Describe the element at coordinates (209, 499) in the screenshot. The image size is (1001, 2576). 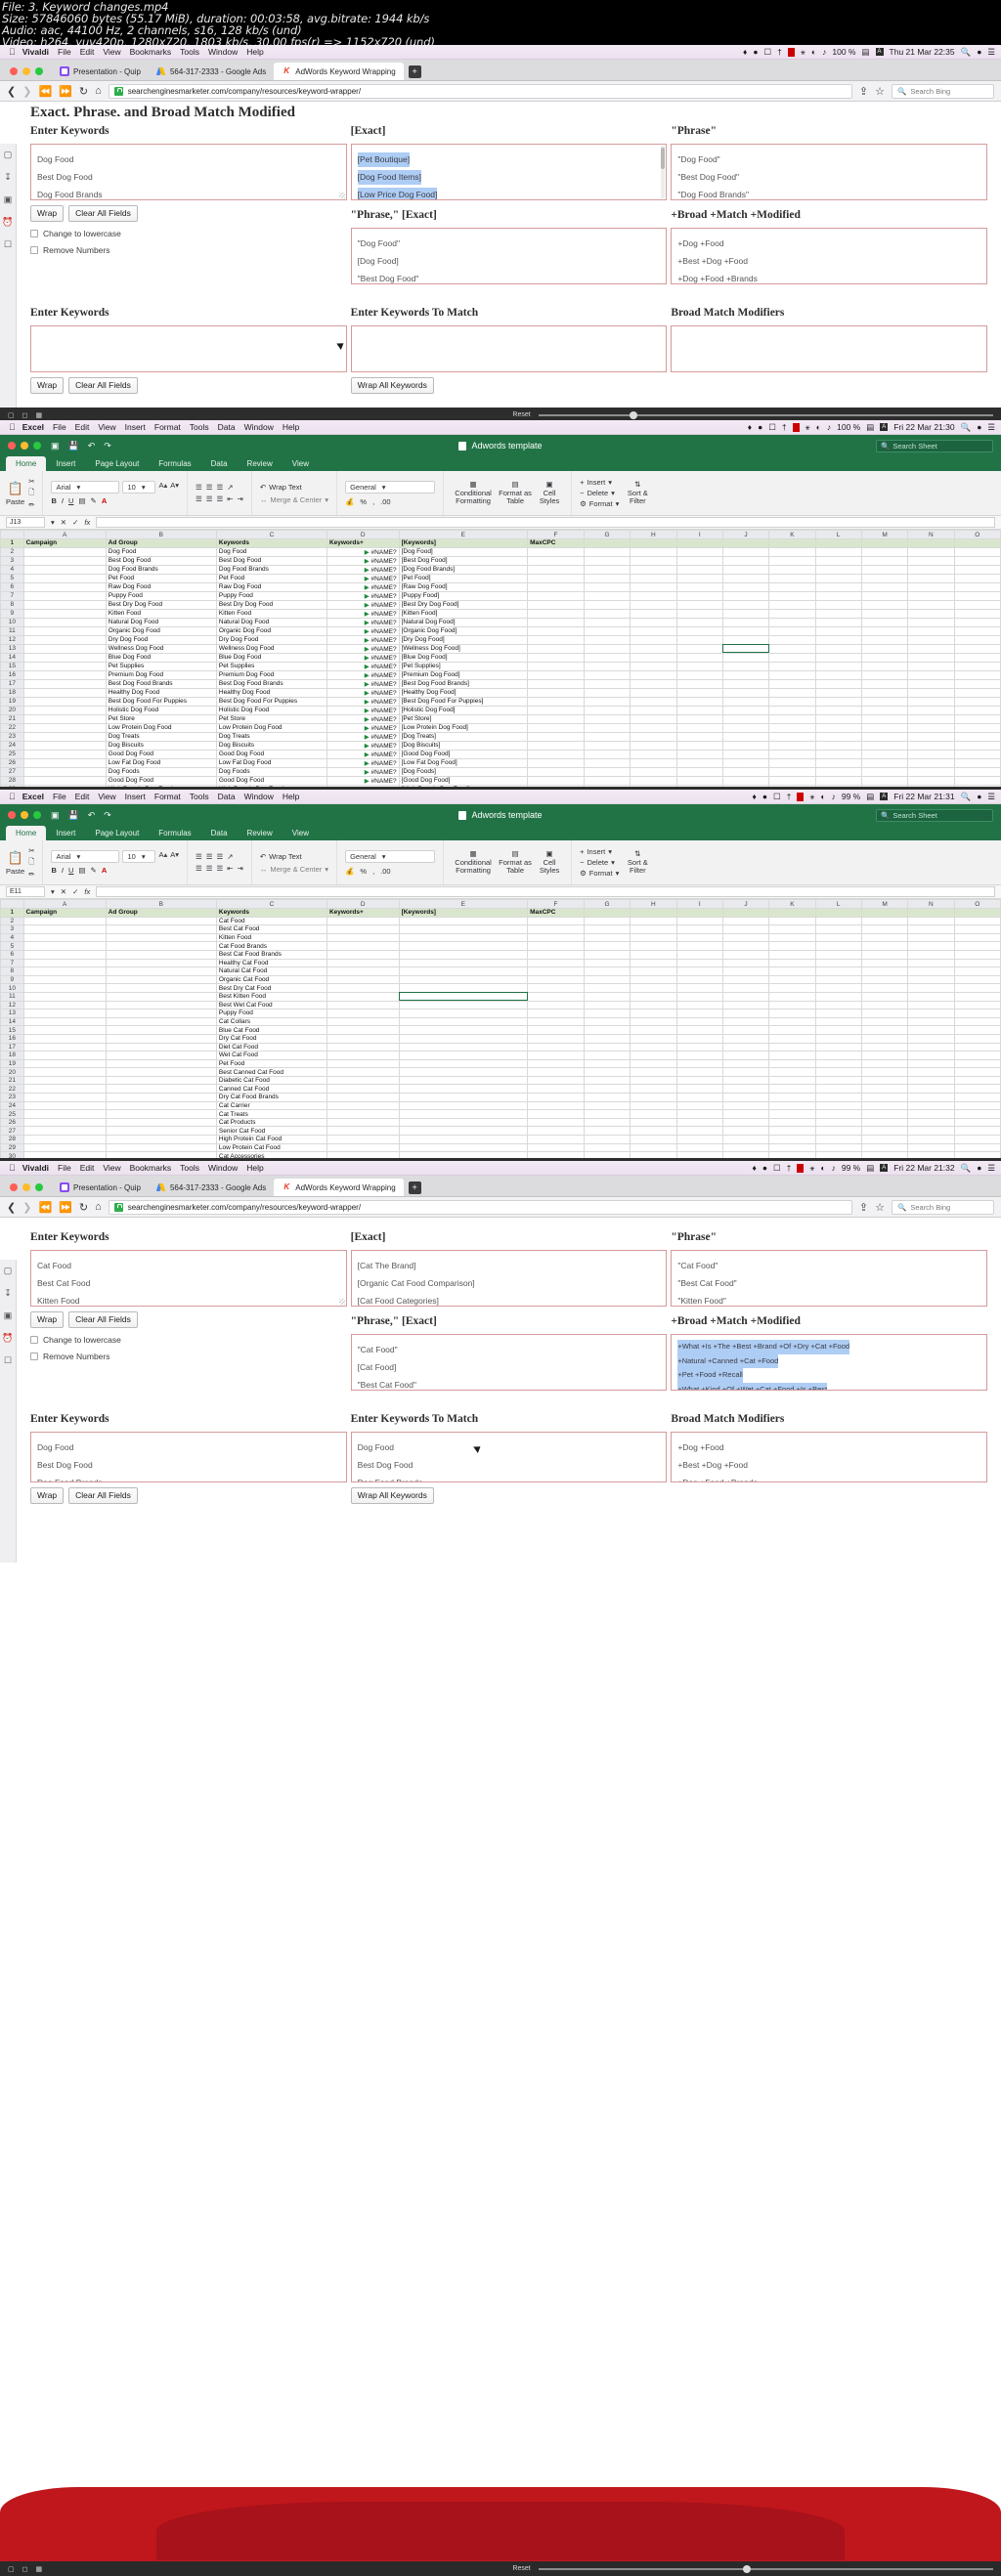
I see `align-center-icon: ☰` at that location.